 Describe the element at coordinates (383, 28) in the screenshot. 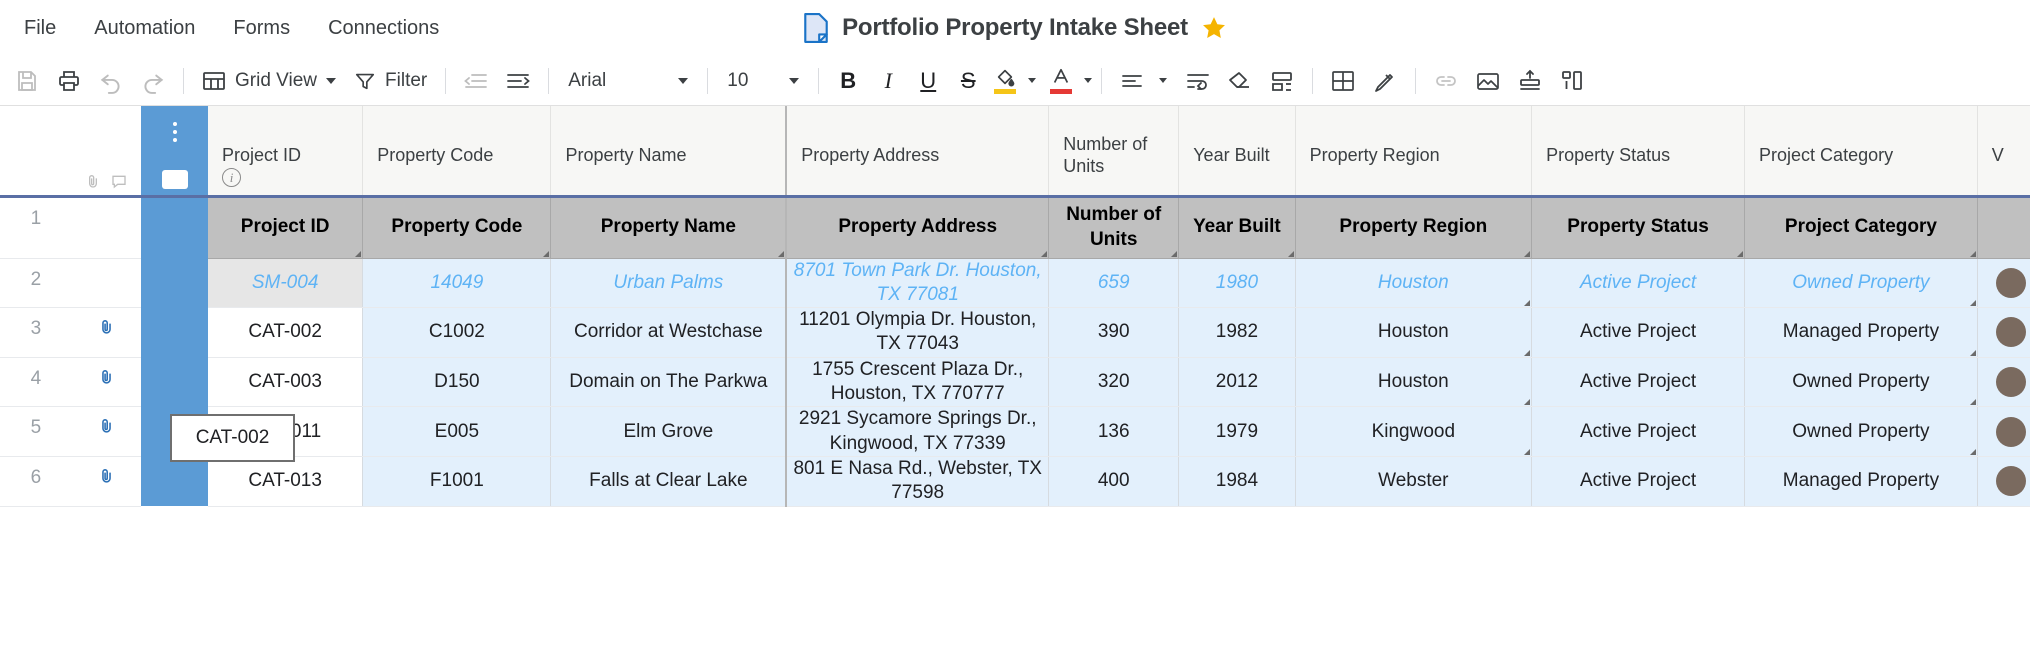

I see `menu-item-connections: Connections` at that location.